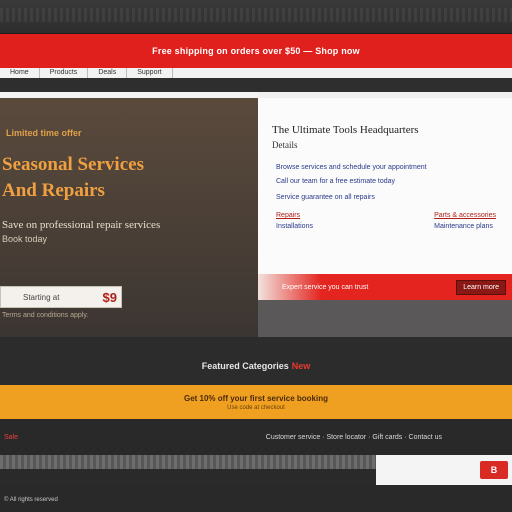  I want to click on info-card-col-left: Repairs Installations, so click(294, 221).